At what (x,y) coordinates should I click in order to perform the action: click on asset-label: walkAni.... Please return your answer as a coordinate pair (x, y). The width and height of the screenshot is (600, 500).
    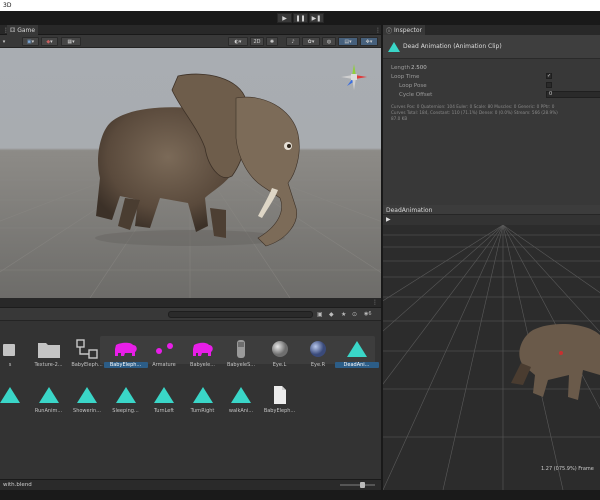
    Looking at the image, I should click on (241, 411).